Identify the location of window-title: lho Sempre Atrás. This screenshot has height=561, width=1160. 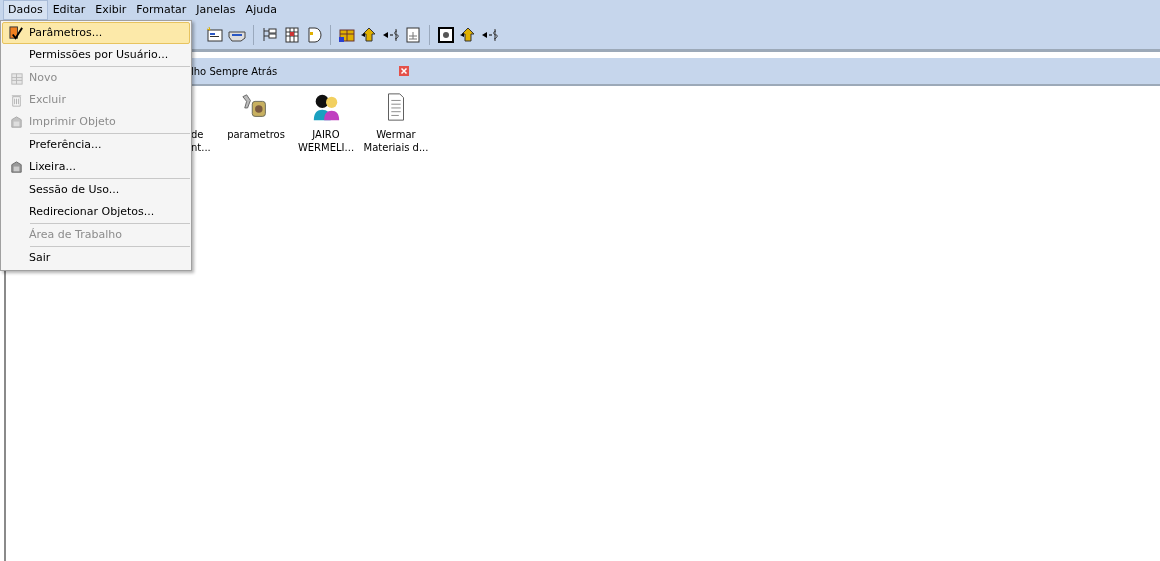
(235, 71).